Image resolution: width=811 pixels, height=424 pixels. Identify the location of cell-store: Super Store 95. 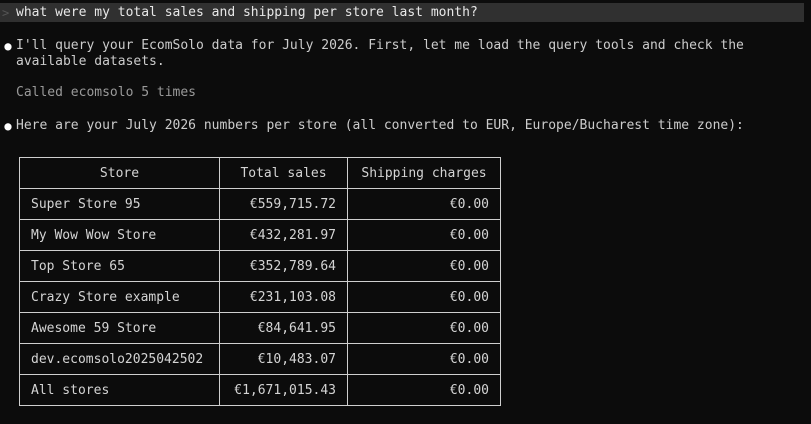
(119, 204).